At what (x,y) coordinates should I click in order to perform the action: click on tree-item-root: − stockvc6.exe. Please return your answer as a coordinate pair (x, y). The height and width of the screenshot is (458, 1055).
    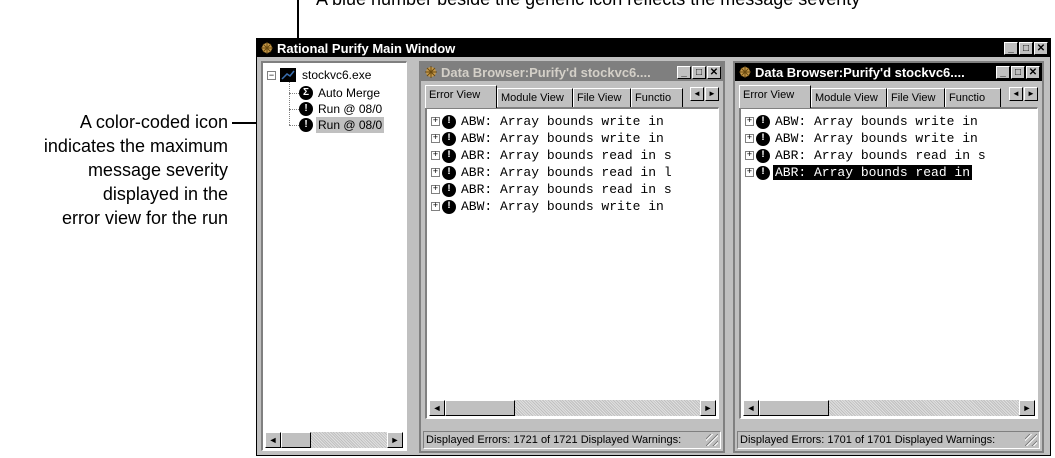
    Looking at the image, I should click on (320, 75).